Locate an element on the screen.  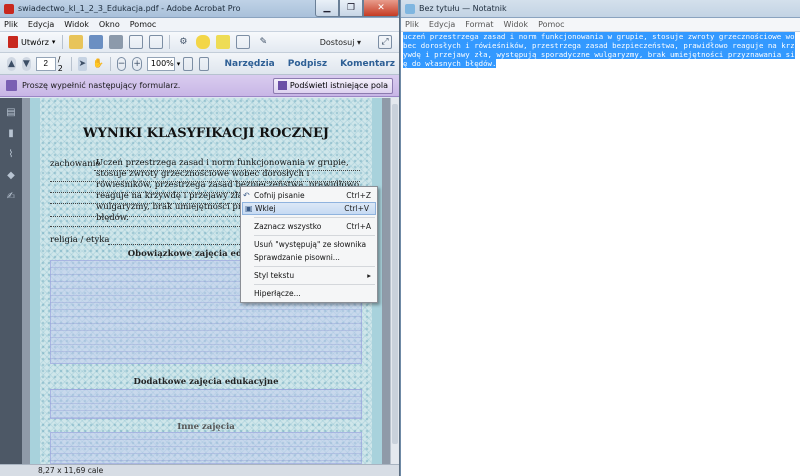
menu-help: Pomoc is located at coordinates (143, 24).